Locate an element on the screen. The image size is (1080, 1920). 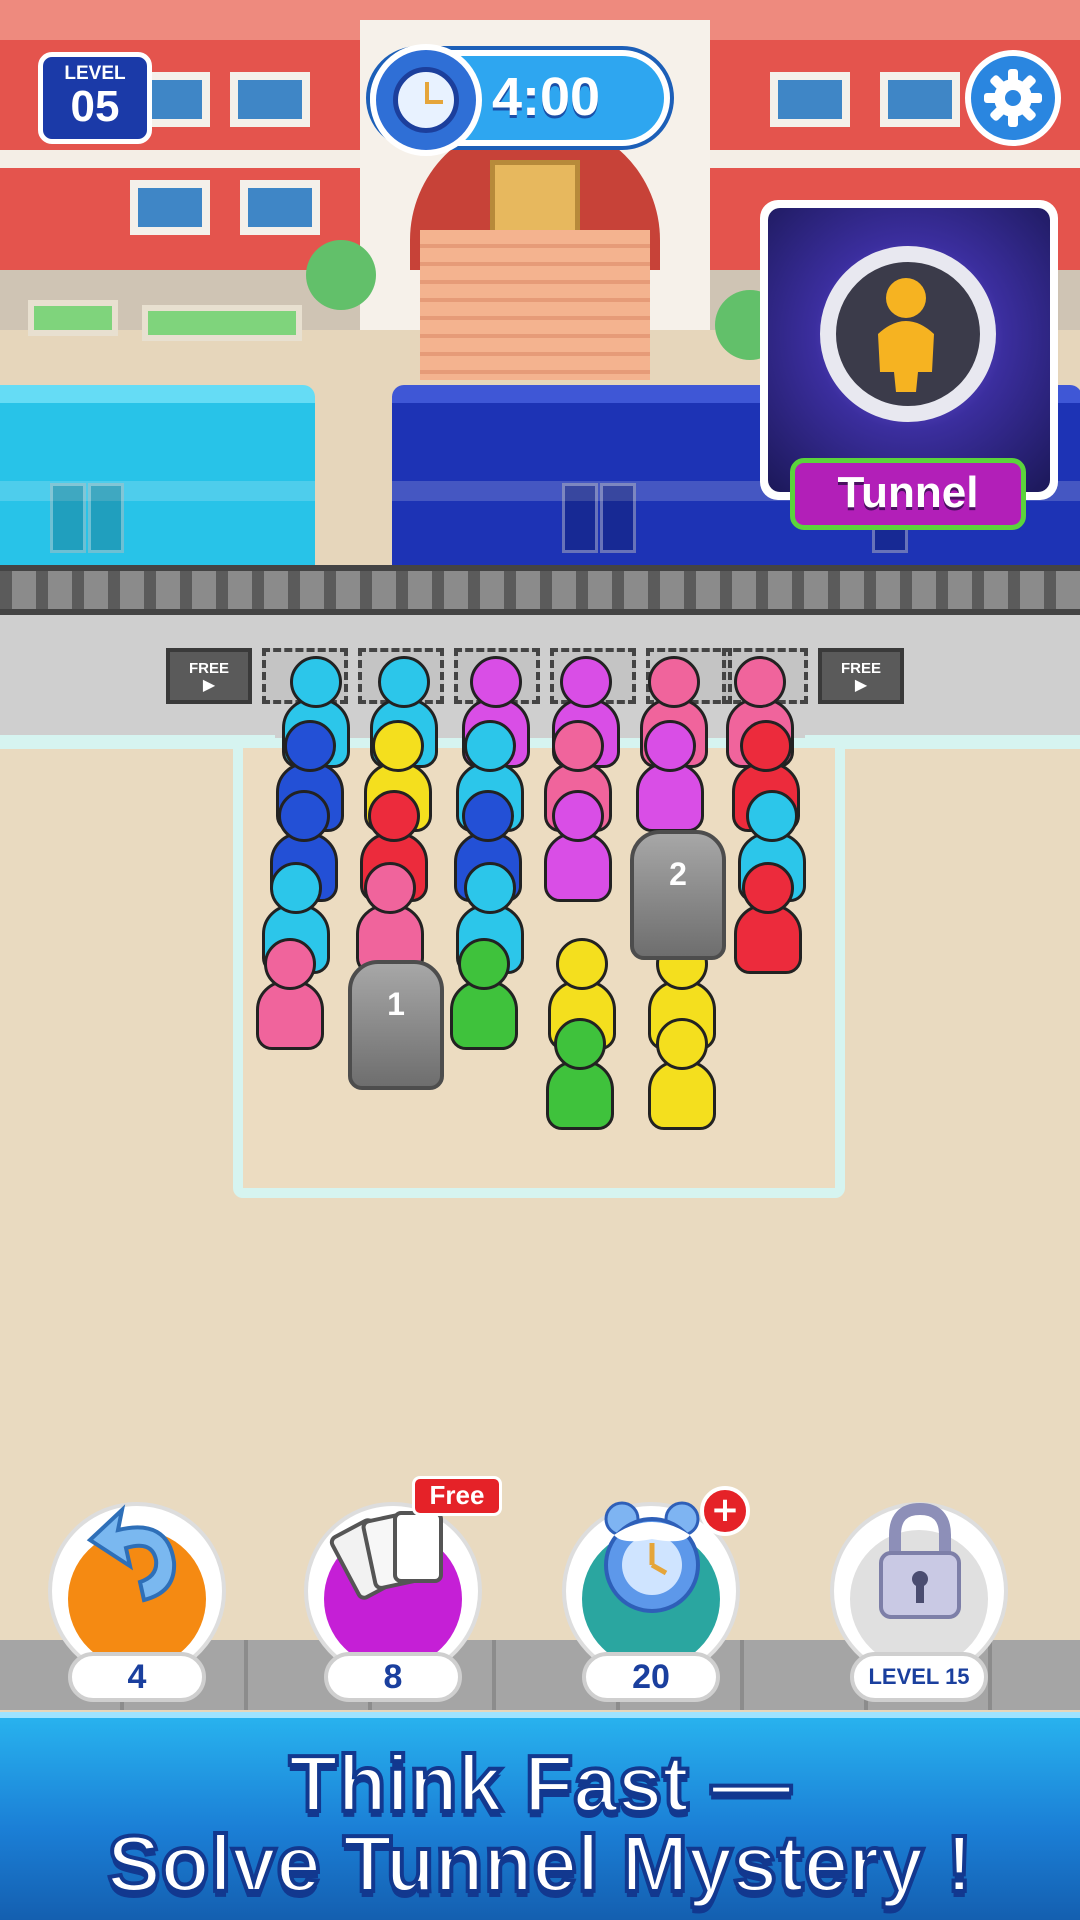
locked-label: LEVEL 15 is located at coordinates (919, 1677).